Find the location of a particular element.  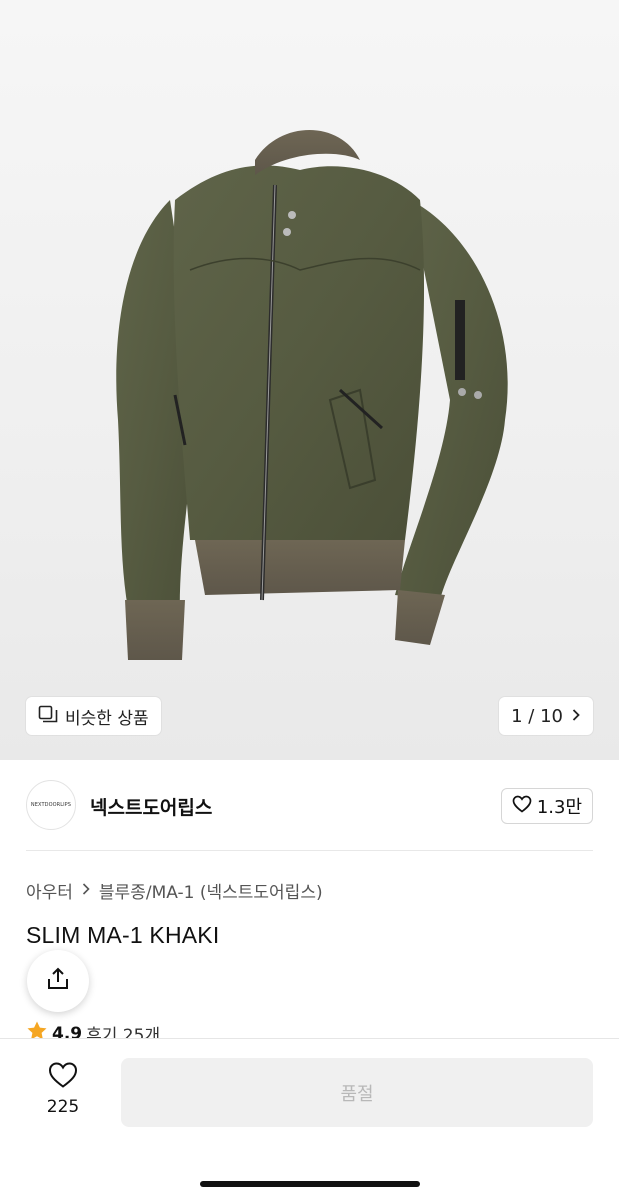

sold-out-button: 품절 is located at coordinates (357, 1092).